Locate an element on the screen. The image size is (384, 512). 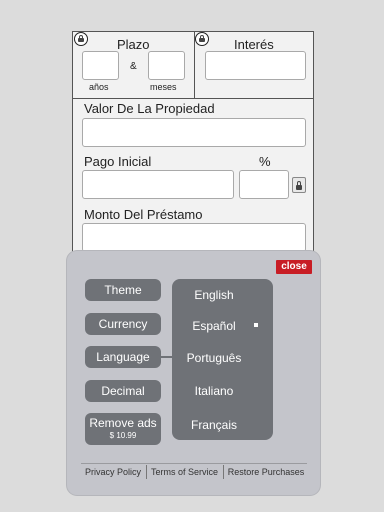
language-option-francais: Français is located at coordinates (214, 425).